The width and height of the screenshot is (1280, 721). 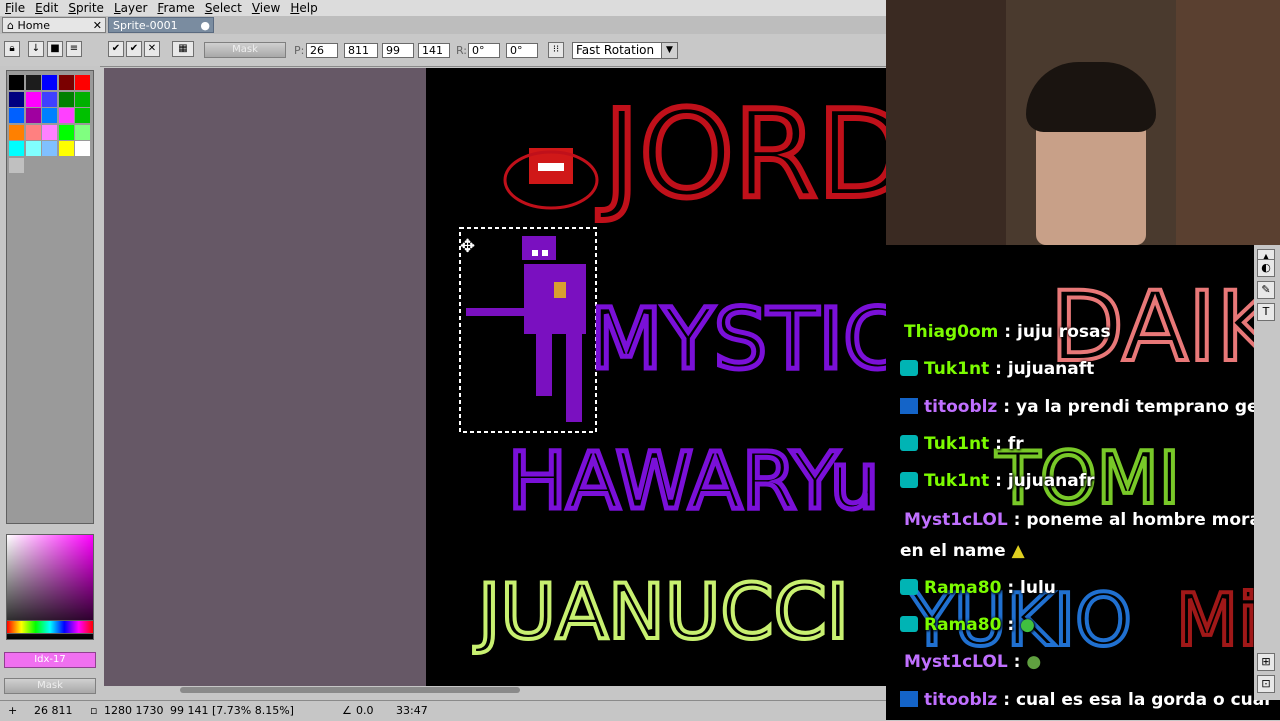 What do you see at coordinates (997, 369) in the screenshot?
I see `chat-message: Tuk1nt : jujuanaft` at bounding box center [997, 369].